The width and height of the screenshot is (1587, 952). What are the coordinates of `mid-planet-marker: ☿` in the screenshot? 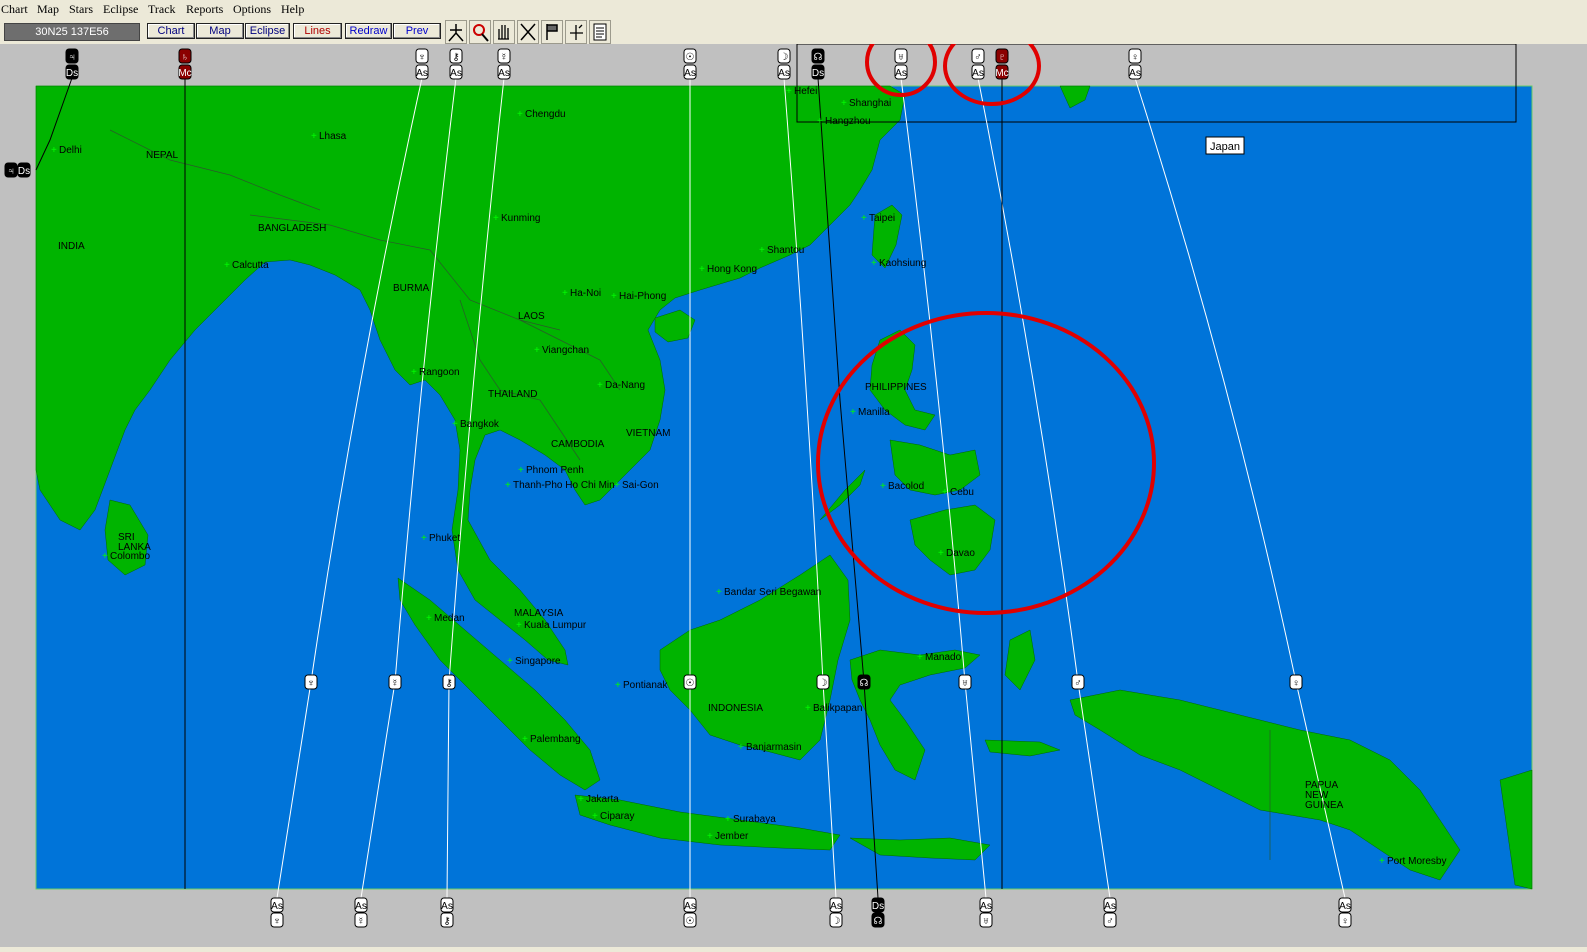 It's located at (395, 682).